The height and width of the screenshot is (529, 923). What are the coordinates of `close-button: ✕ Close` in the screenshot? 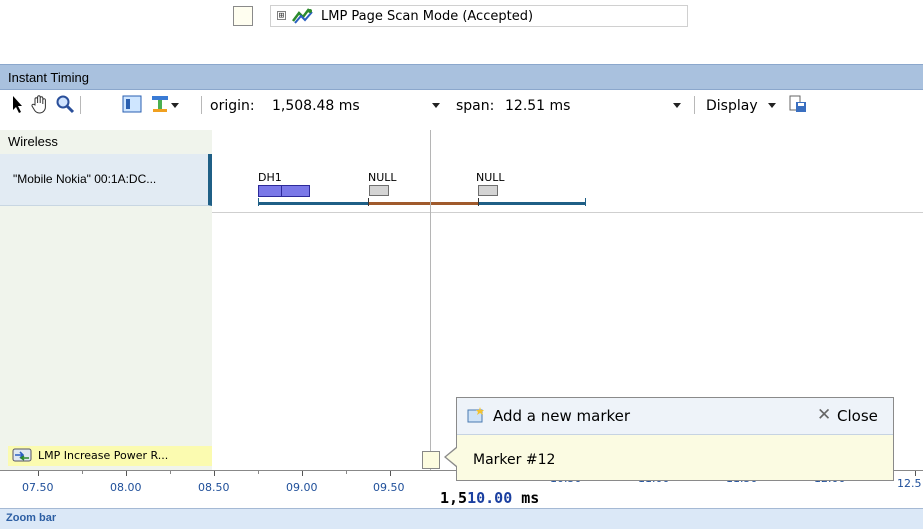 It's located at (853, 416).